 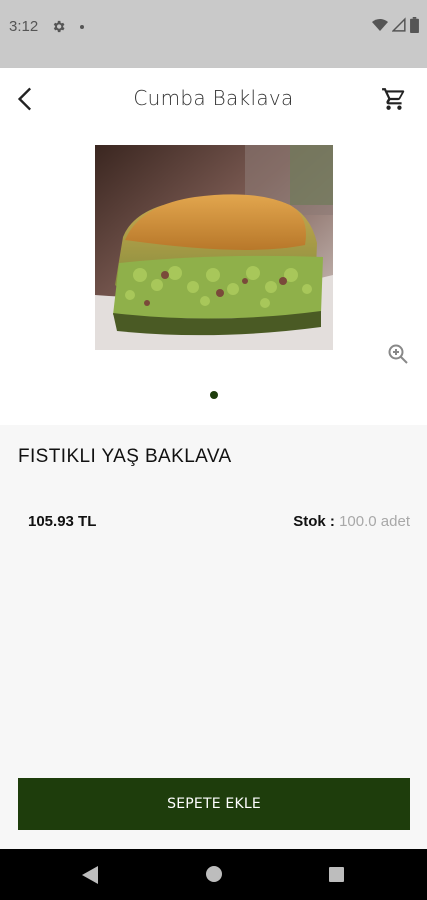 I want to click on wifi-icon, so click(x=380, y=25).